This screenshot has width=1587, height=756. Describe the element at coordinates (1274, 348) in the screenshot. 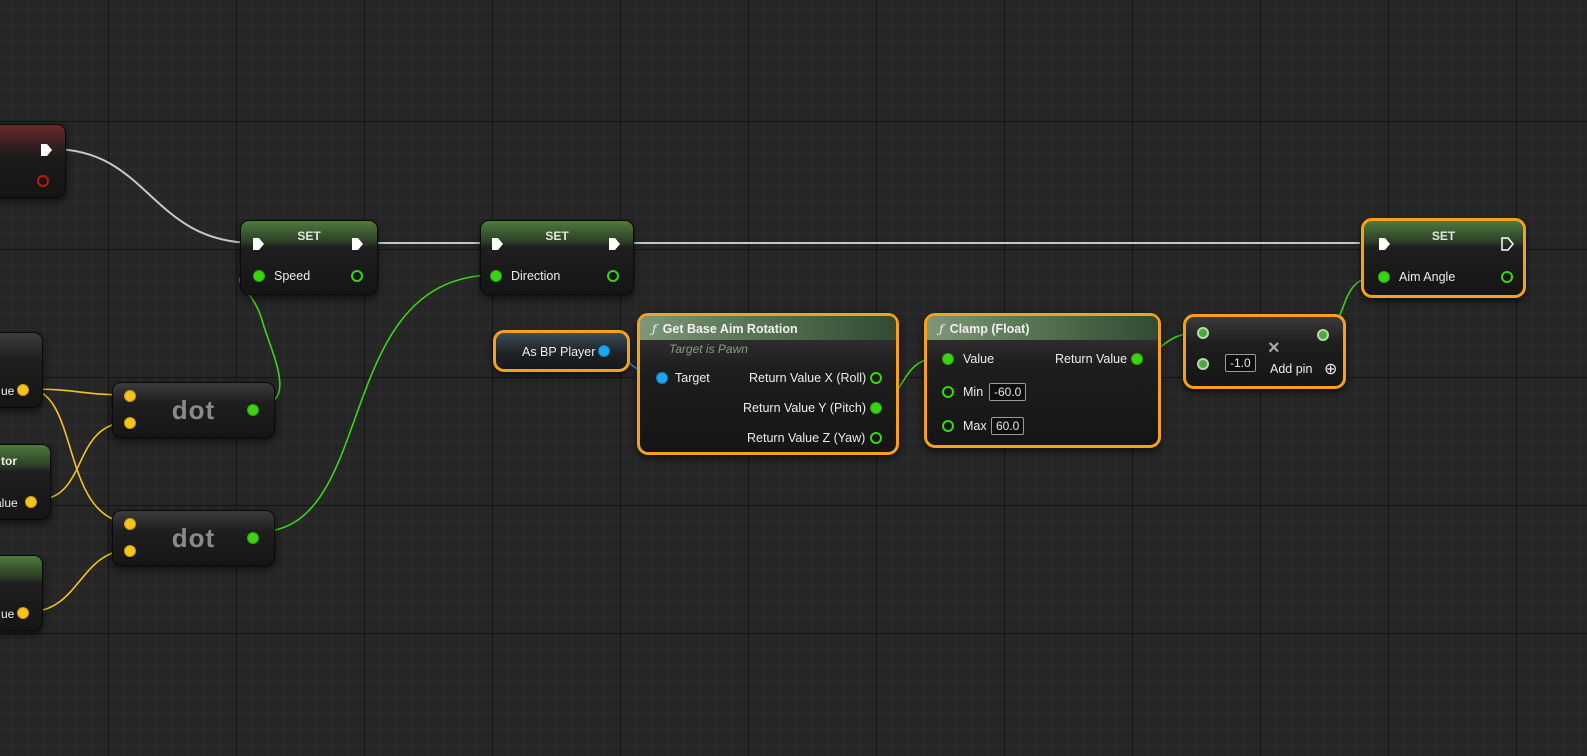

I see `multiply-operator-icon: ×` at that location.